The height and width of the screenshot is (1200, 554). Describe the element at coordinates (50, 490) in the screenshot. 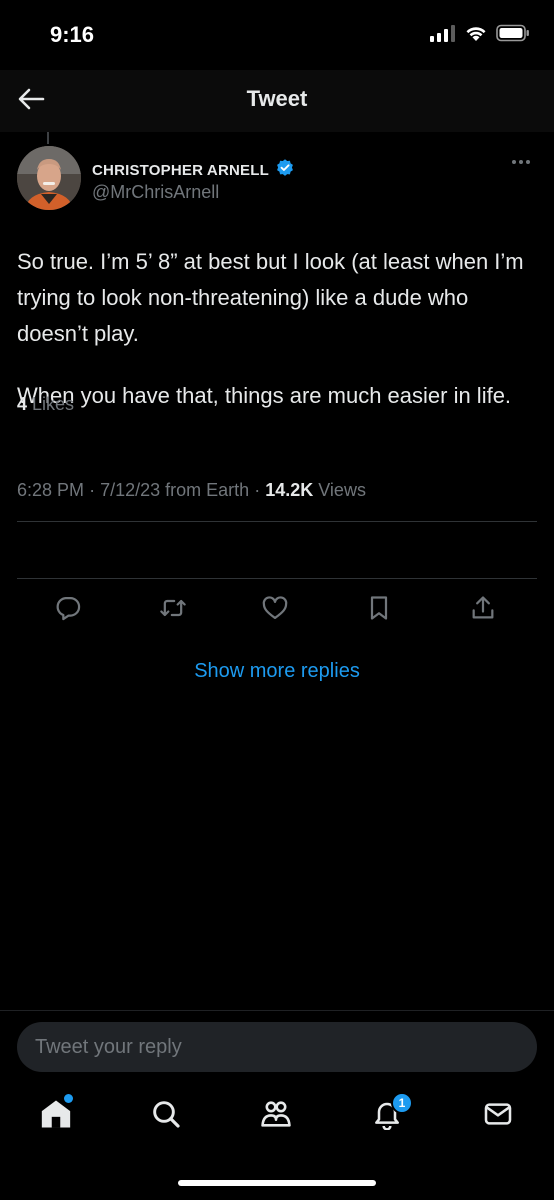

I see `tweet-time: 6:28 PM` at that location.